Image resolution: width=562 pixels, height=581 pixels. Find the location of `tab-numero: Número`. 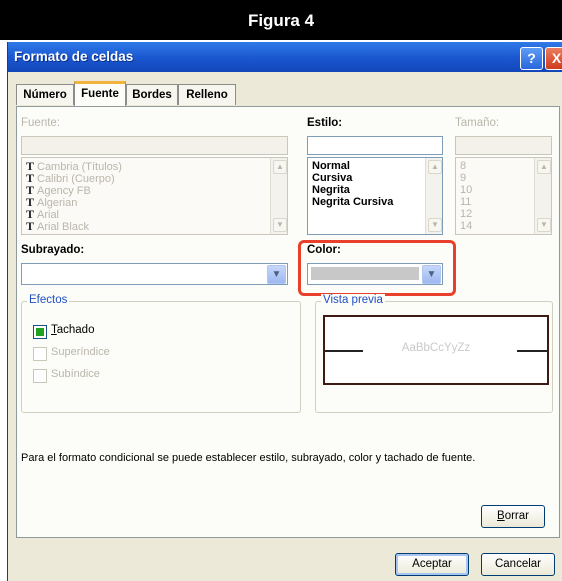

tab-numero: Número is located at coordinates (45, 94).